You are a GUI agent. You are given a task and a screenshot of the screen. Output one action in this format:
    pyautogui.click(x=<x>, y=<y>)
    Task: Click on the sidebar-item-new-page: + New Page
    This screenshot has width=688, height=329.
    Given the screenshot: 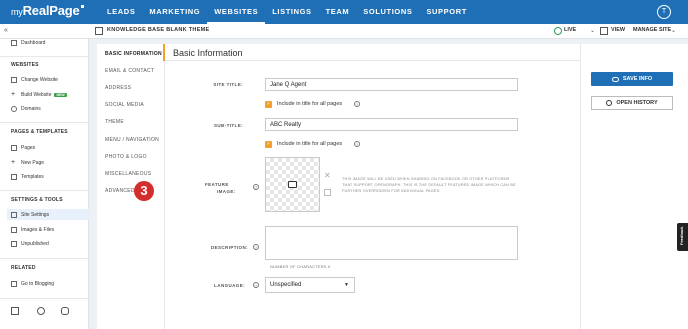 What is the action you would take?
    pyautogui.click(x=49, y=162)
    